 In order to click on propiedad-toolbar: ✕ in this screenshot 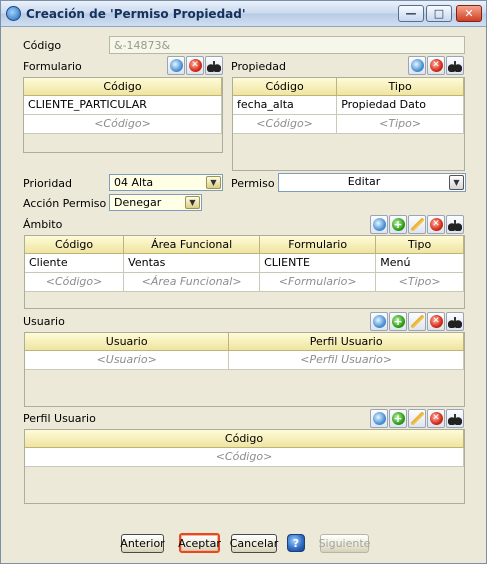, I will do `click(436, 66)`.